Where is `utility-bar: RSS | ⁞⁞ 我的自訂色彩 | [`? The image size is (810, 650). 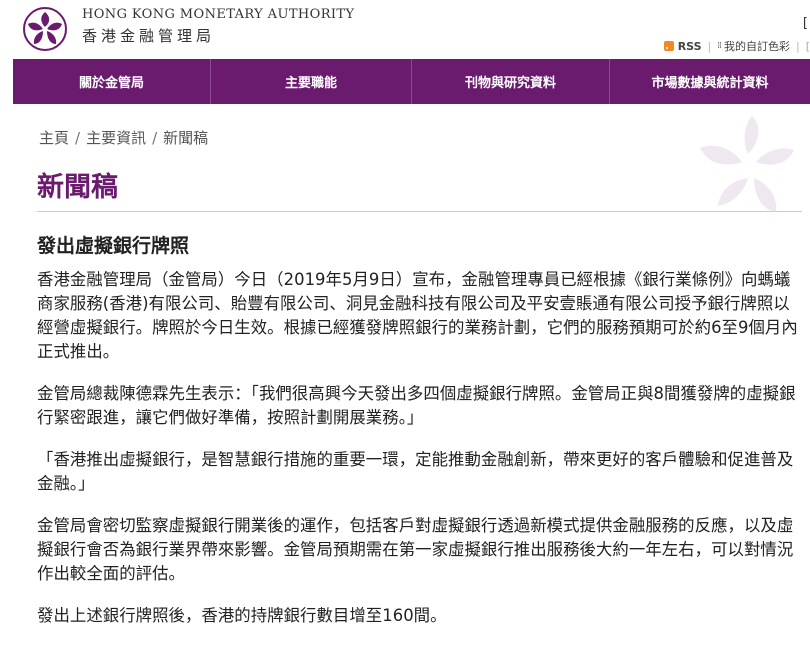 utility-bar: RSS | ⁞⁞ 我的自訂色彩 | [ is located at coordinates (736, 46).